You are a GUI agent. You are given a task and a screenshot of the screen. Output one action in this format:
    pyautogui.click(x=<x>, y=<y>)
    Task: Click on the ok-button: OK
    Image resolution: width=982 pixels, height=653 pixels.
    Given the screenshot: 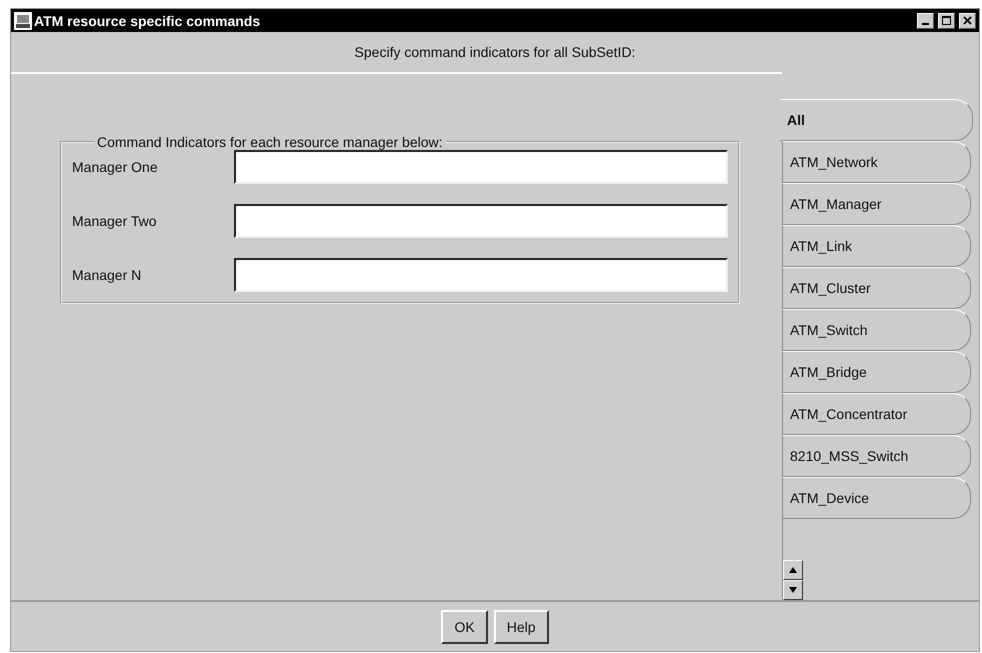 What is the action you would take?
    pyautogui.click(x=464, y=627)
    